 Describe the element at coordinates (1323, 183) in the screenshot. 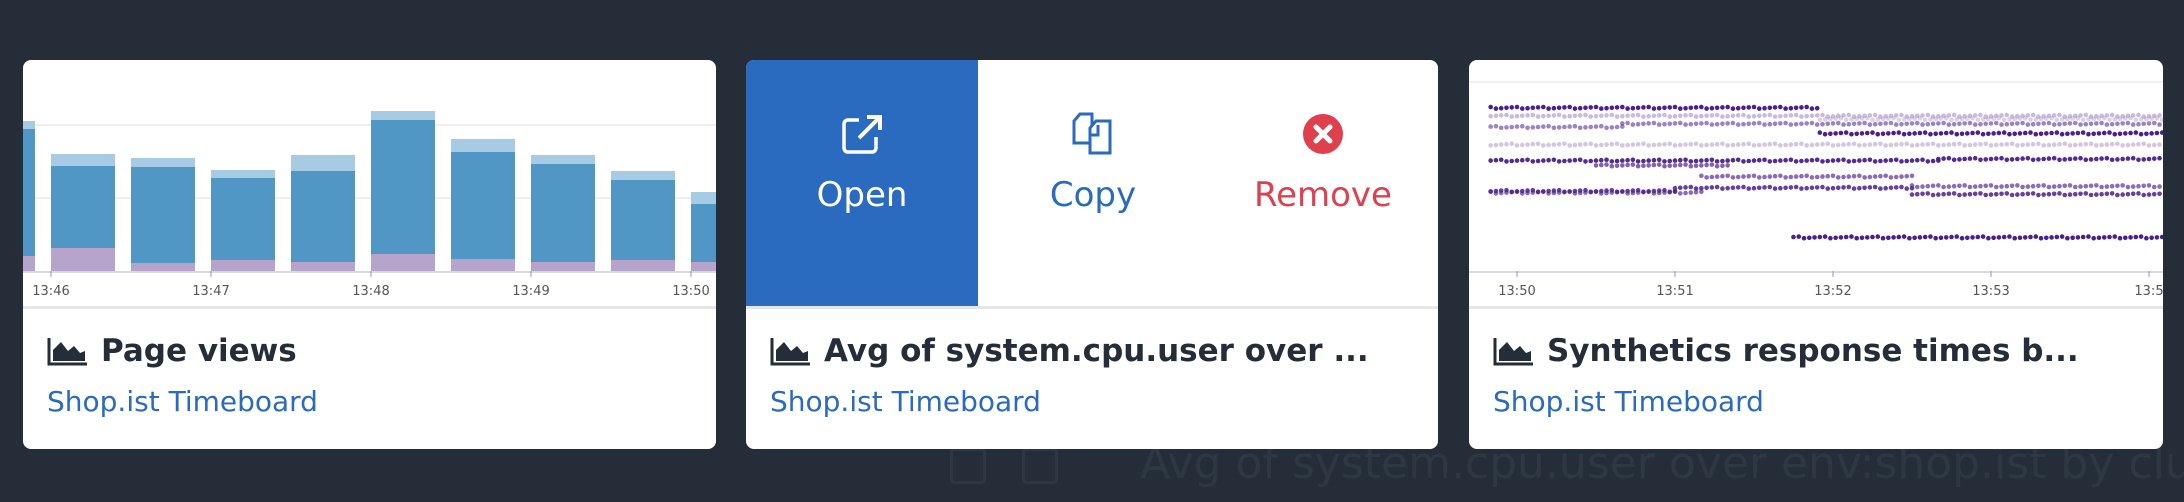

I see `remove-button: Remove` at that location.